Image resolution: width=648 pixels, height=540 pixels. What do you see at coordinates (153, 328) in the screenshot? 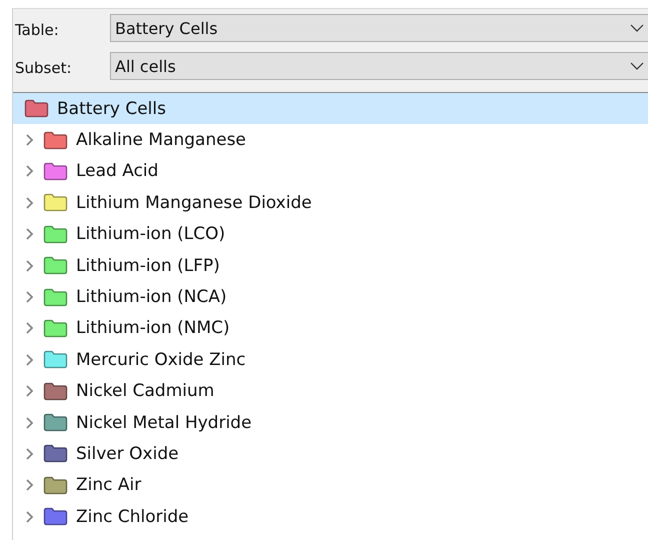
I see `tree-item-label: Lithium-ion (NMC)` at bounding box center [153, 328].